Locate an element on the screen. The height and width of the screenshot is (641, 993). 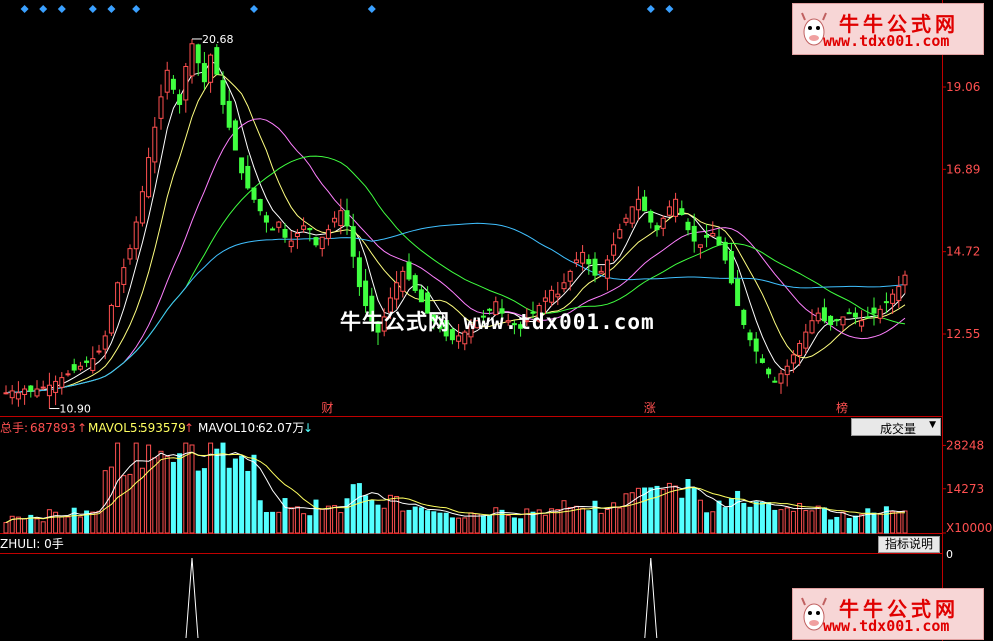
event-marker: 榜 is located at coordinates (842, 407).